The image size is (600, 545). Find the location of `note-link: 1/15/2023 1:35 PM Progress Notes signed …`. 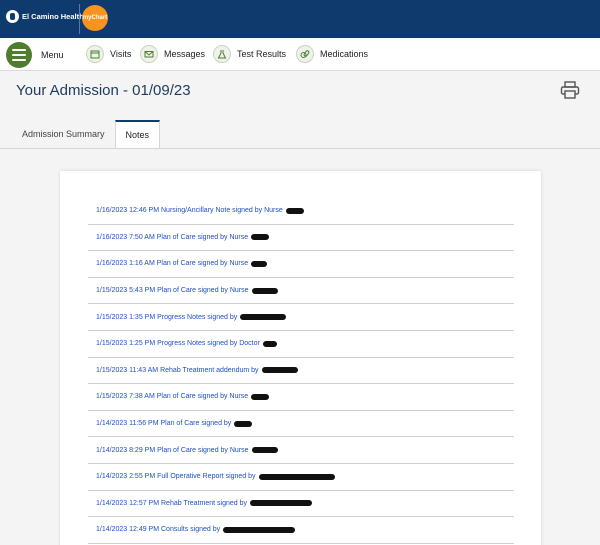

note-link: 1/15/2023 1:35 PM Progress Notes signed … is located at coordinates (166, 317).